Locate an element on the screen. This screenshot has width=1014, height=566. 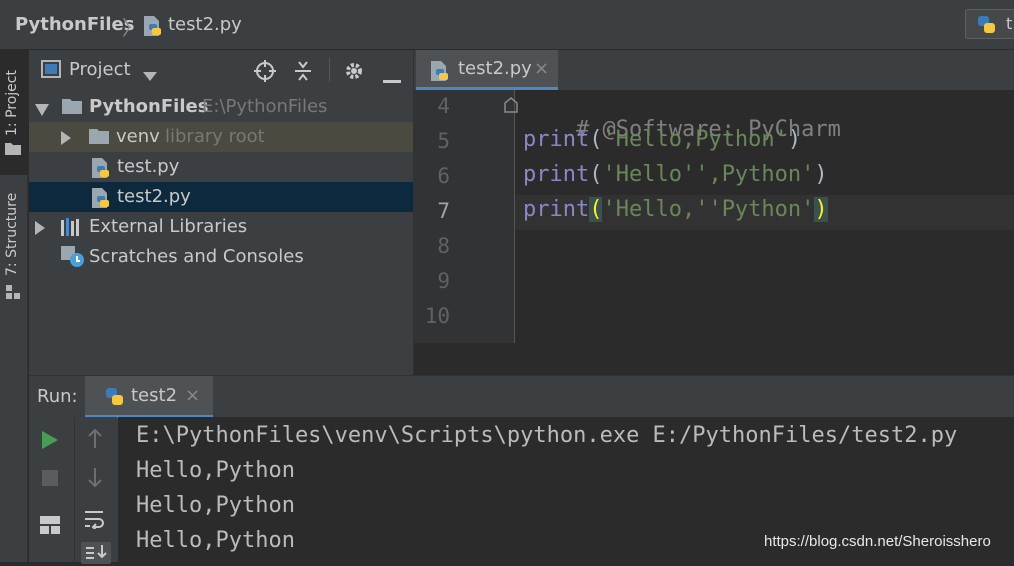
header-divider is located at coordinates (329, 70).